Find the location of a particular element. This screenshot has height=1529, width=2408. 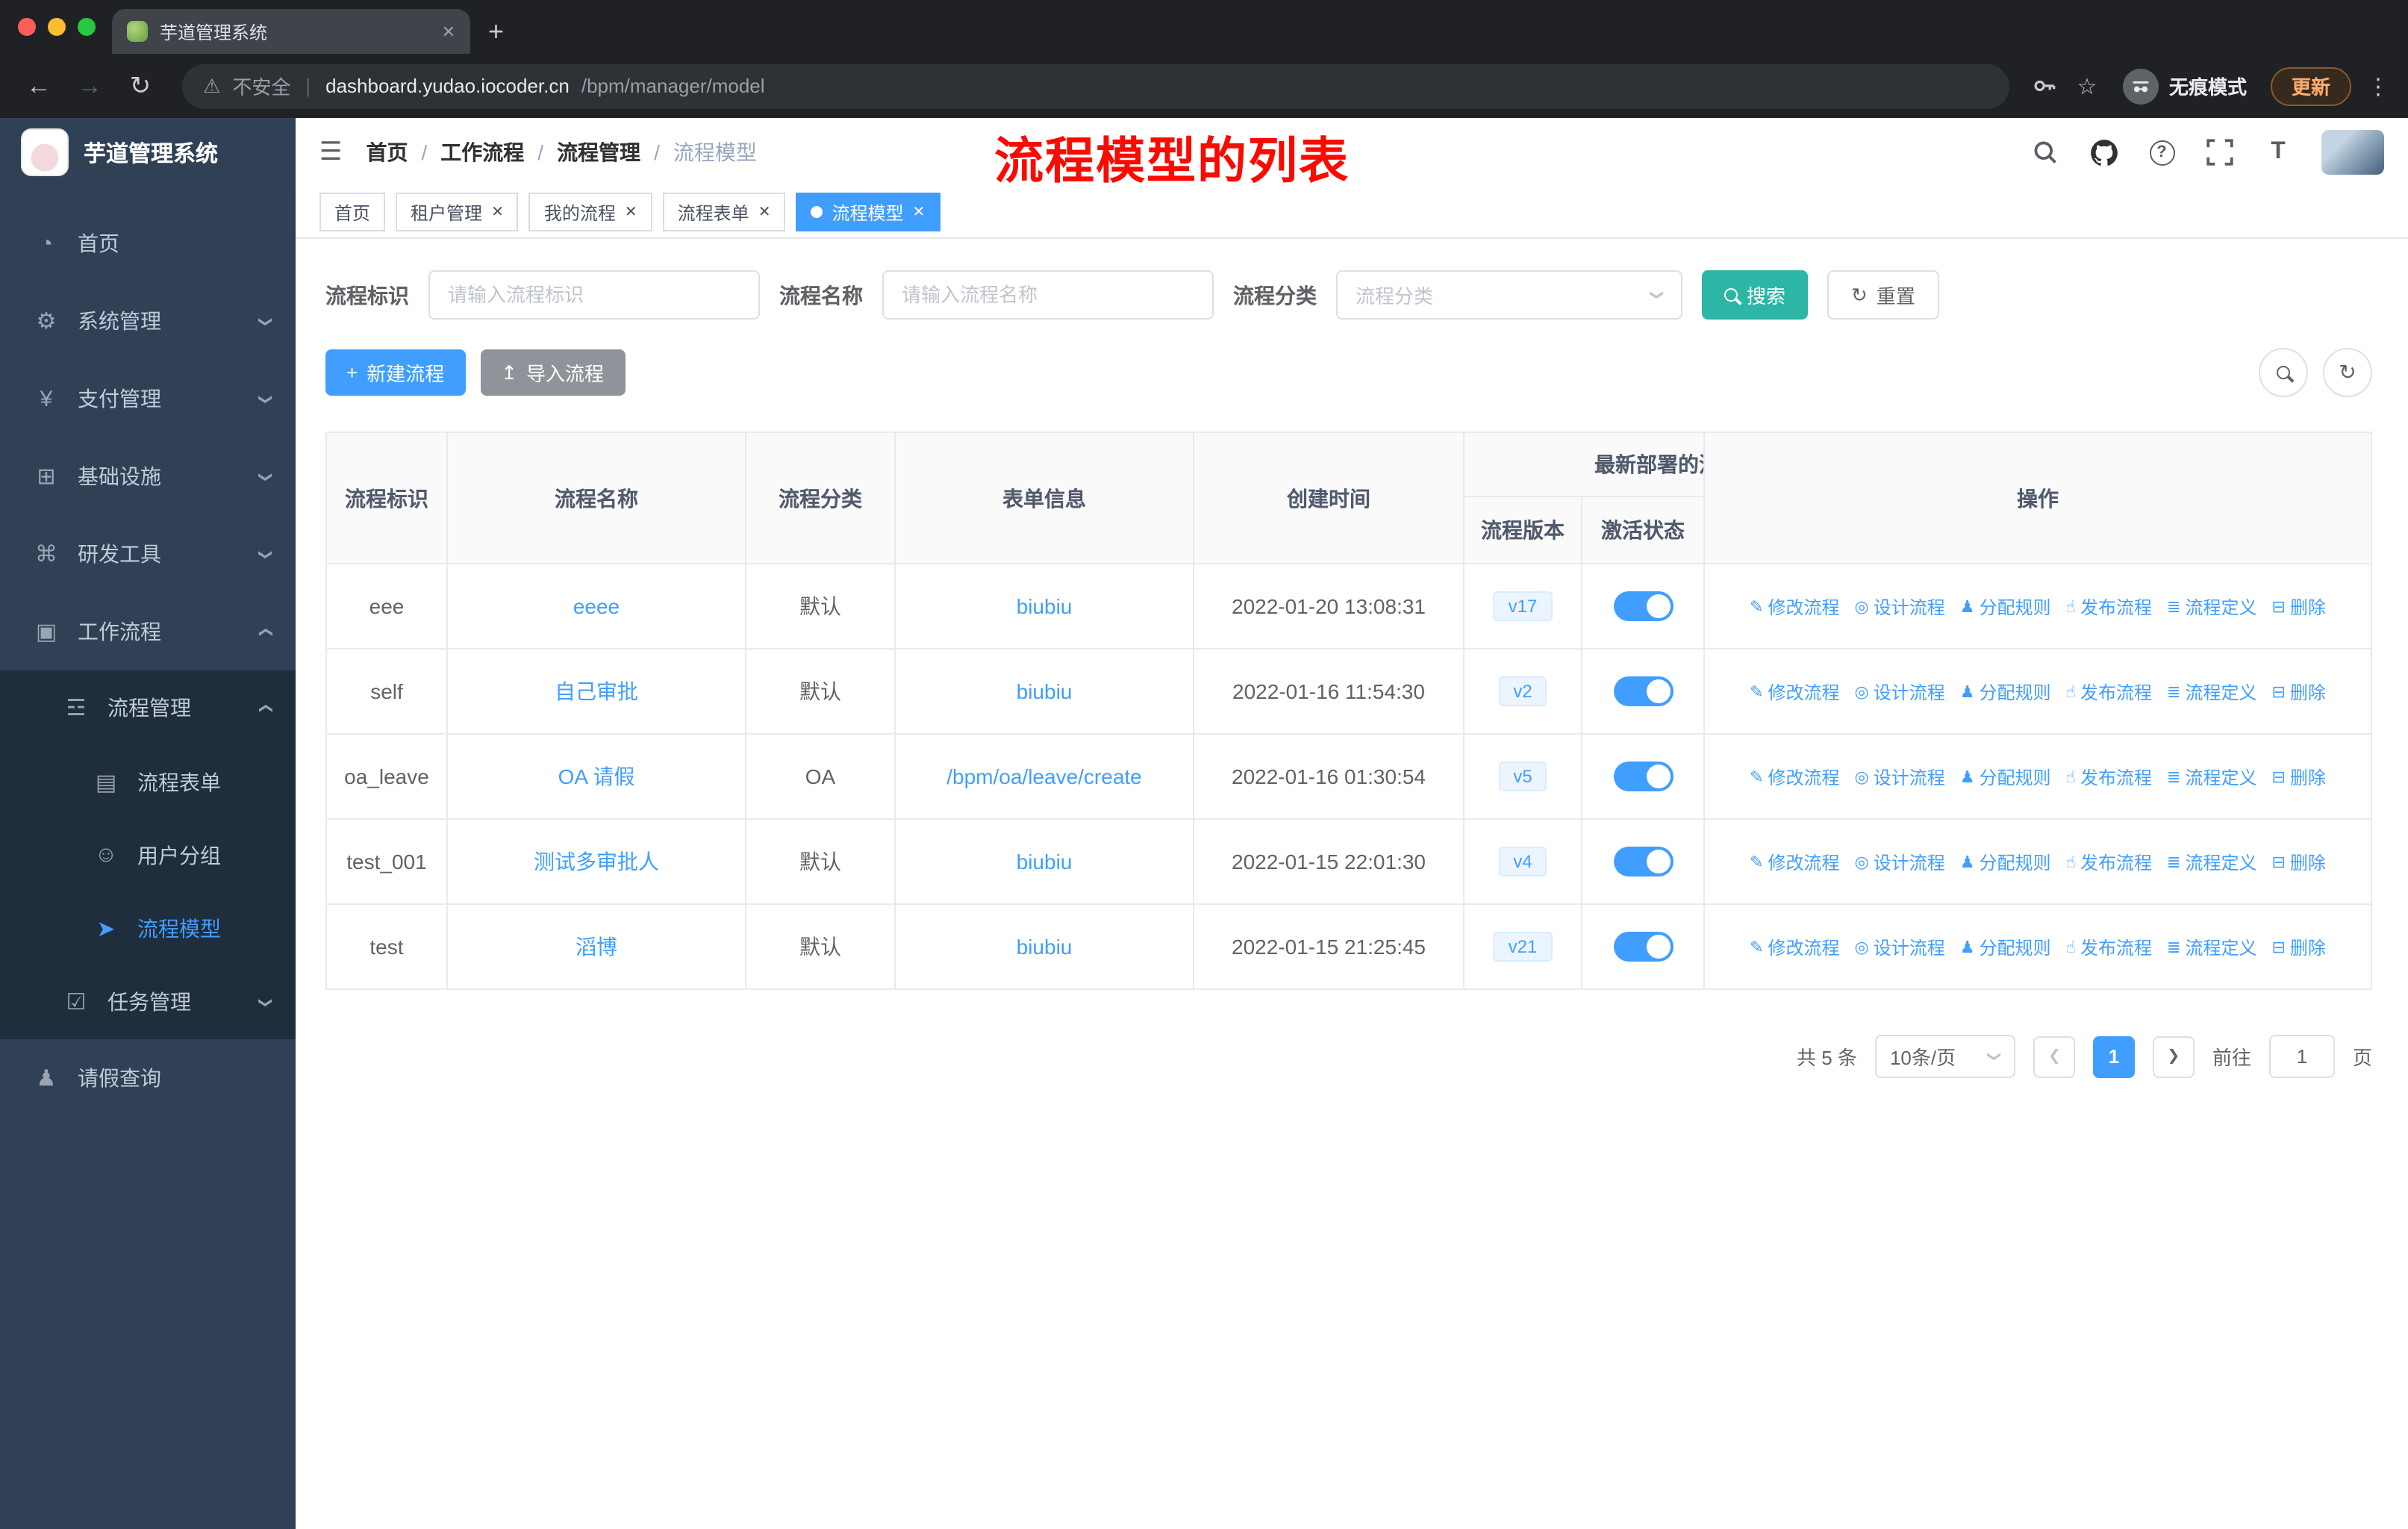

user-avatar is located at coordinates (2352, 152).